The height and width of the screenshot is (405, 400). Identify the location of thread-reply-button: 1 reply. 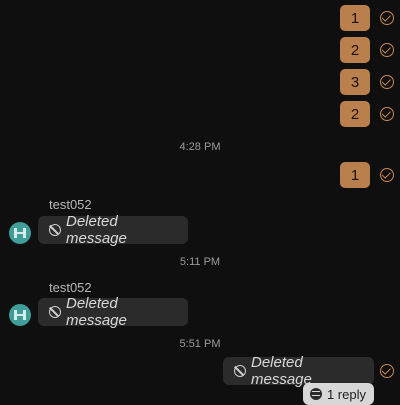
(338, 394).